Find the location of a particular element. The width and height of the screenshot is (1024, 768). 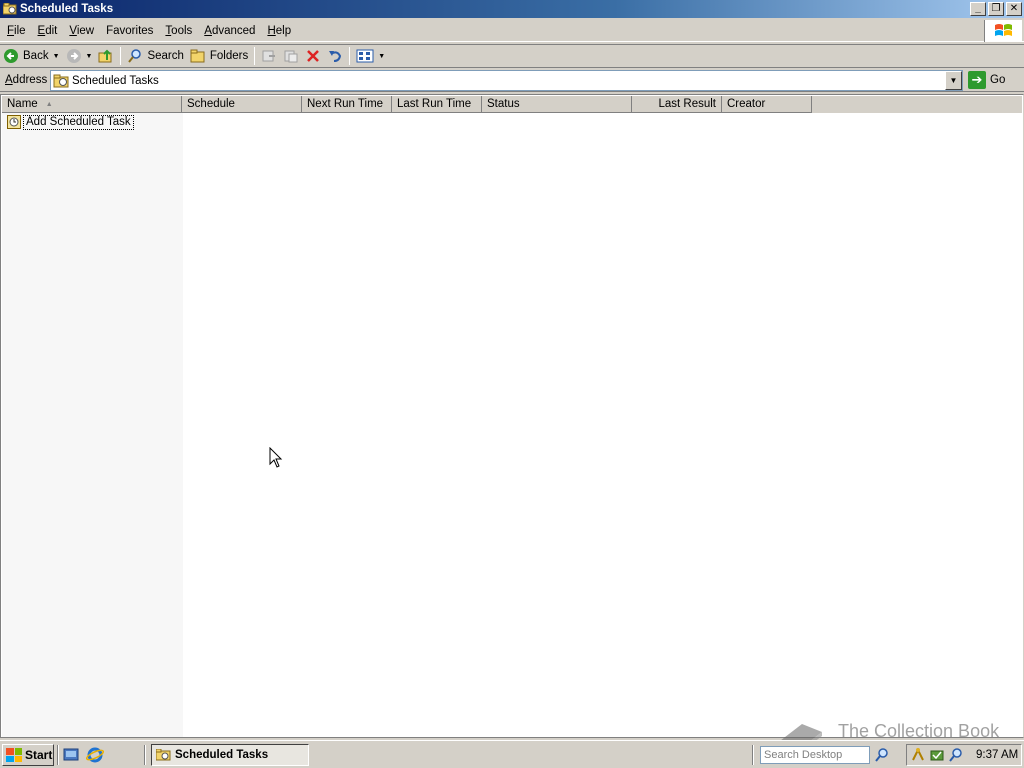

back-arrow-icon is located at coordinates (11, 56).